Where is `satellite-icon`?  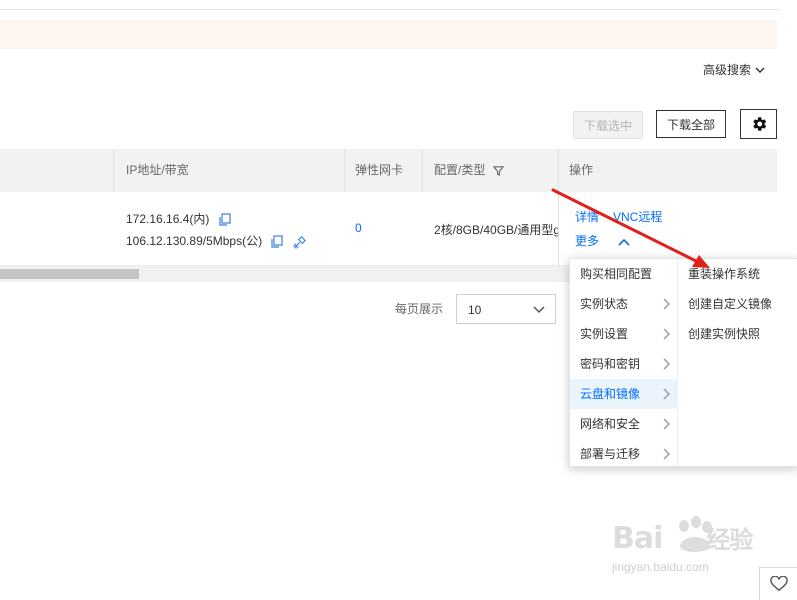
satellite-icon is located at coordinates (300, 241).